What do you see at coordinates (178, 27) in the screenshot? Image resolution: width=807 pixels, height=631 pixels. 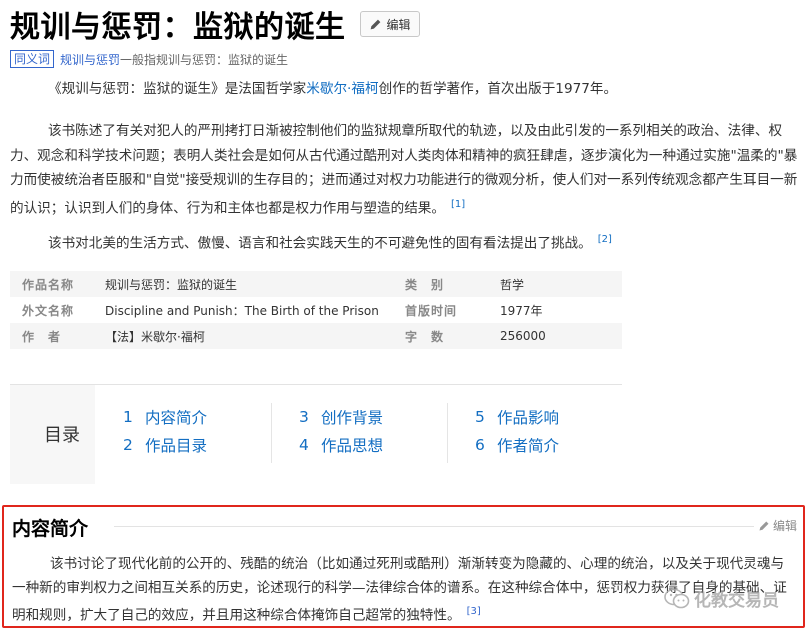 I see `page-title: 规训与惩罚：监狱的诞生` at bounding box center [178, 27].